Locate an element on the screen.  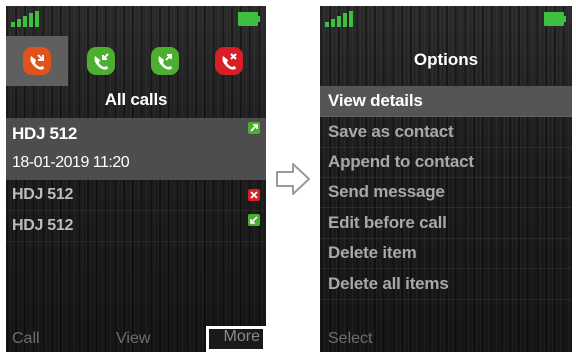
missed-call-icon is located at coordinates (254, 195).